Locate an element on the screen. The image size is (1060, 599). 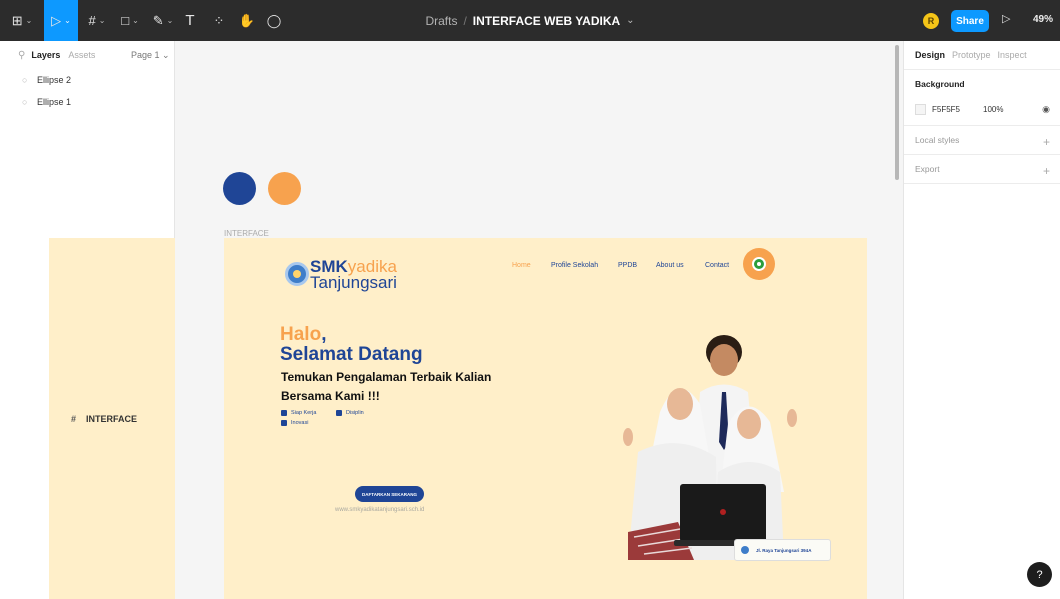
feature-siap-kerja: Siap Kerja is located at coordinates (298, 413).